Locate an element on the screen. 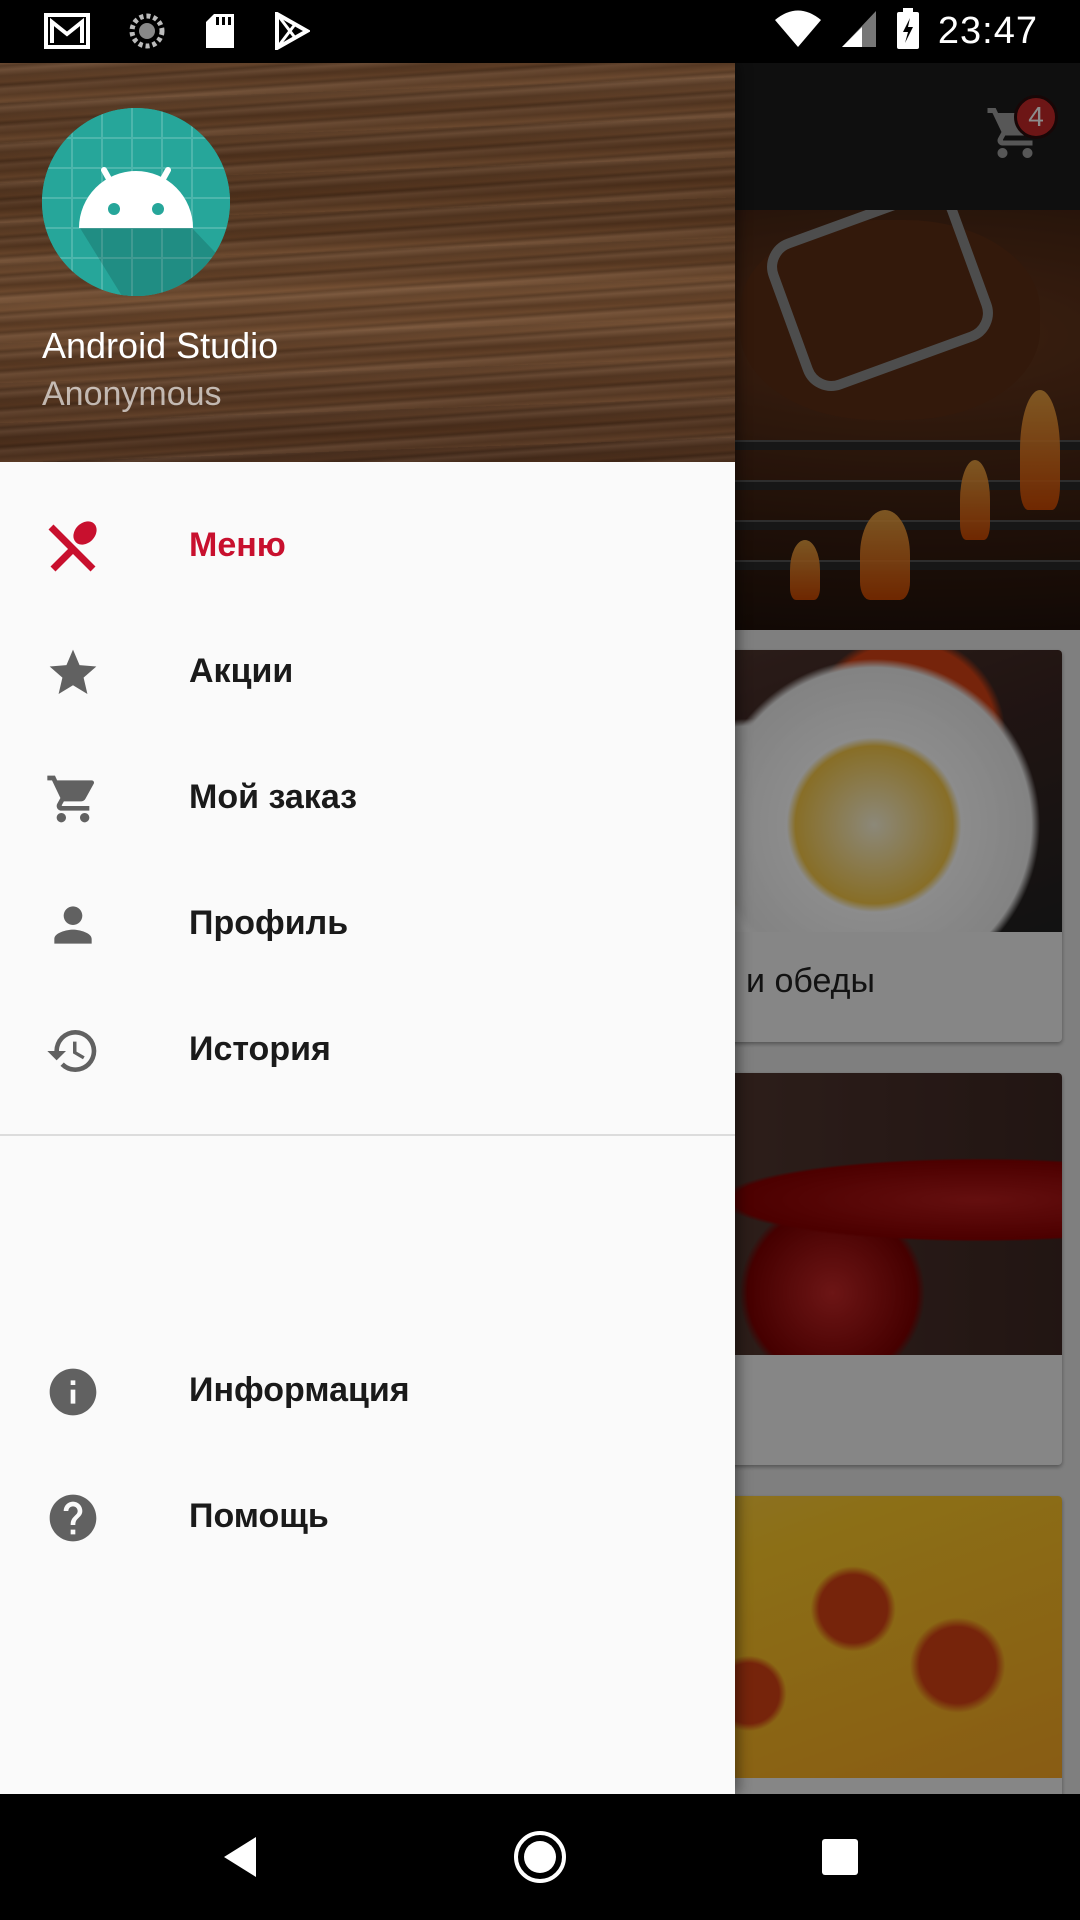  nav-label: Информация is located at coordinates (299, 1389).